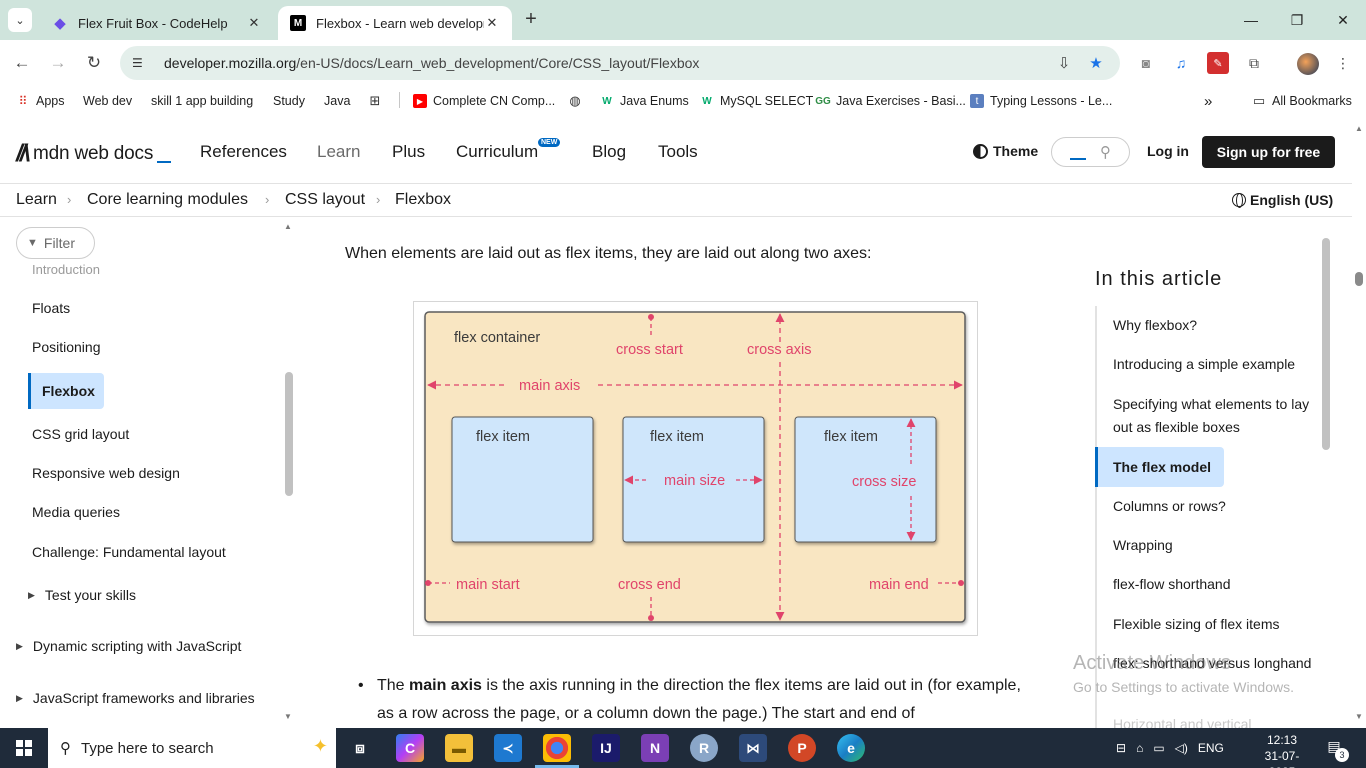 This screenshot has height=768, width=1366. Describe the element at coordinates (1308, 64) in the screenshot. I see `profile-avatar` at that location.